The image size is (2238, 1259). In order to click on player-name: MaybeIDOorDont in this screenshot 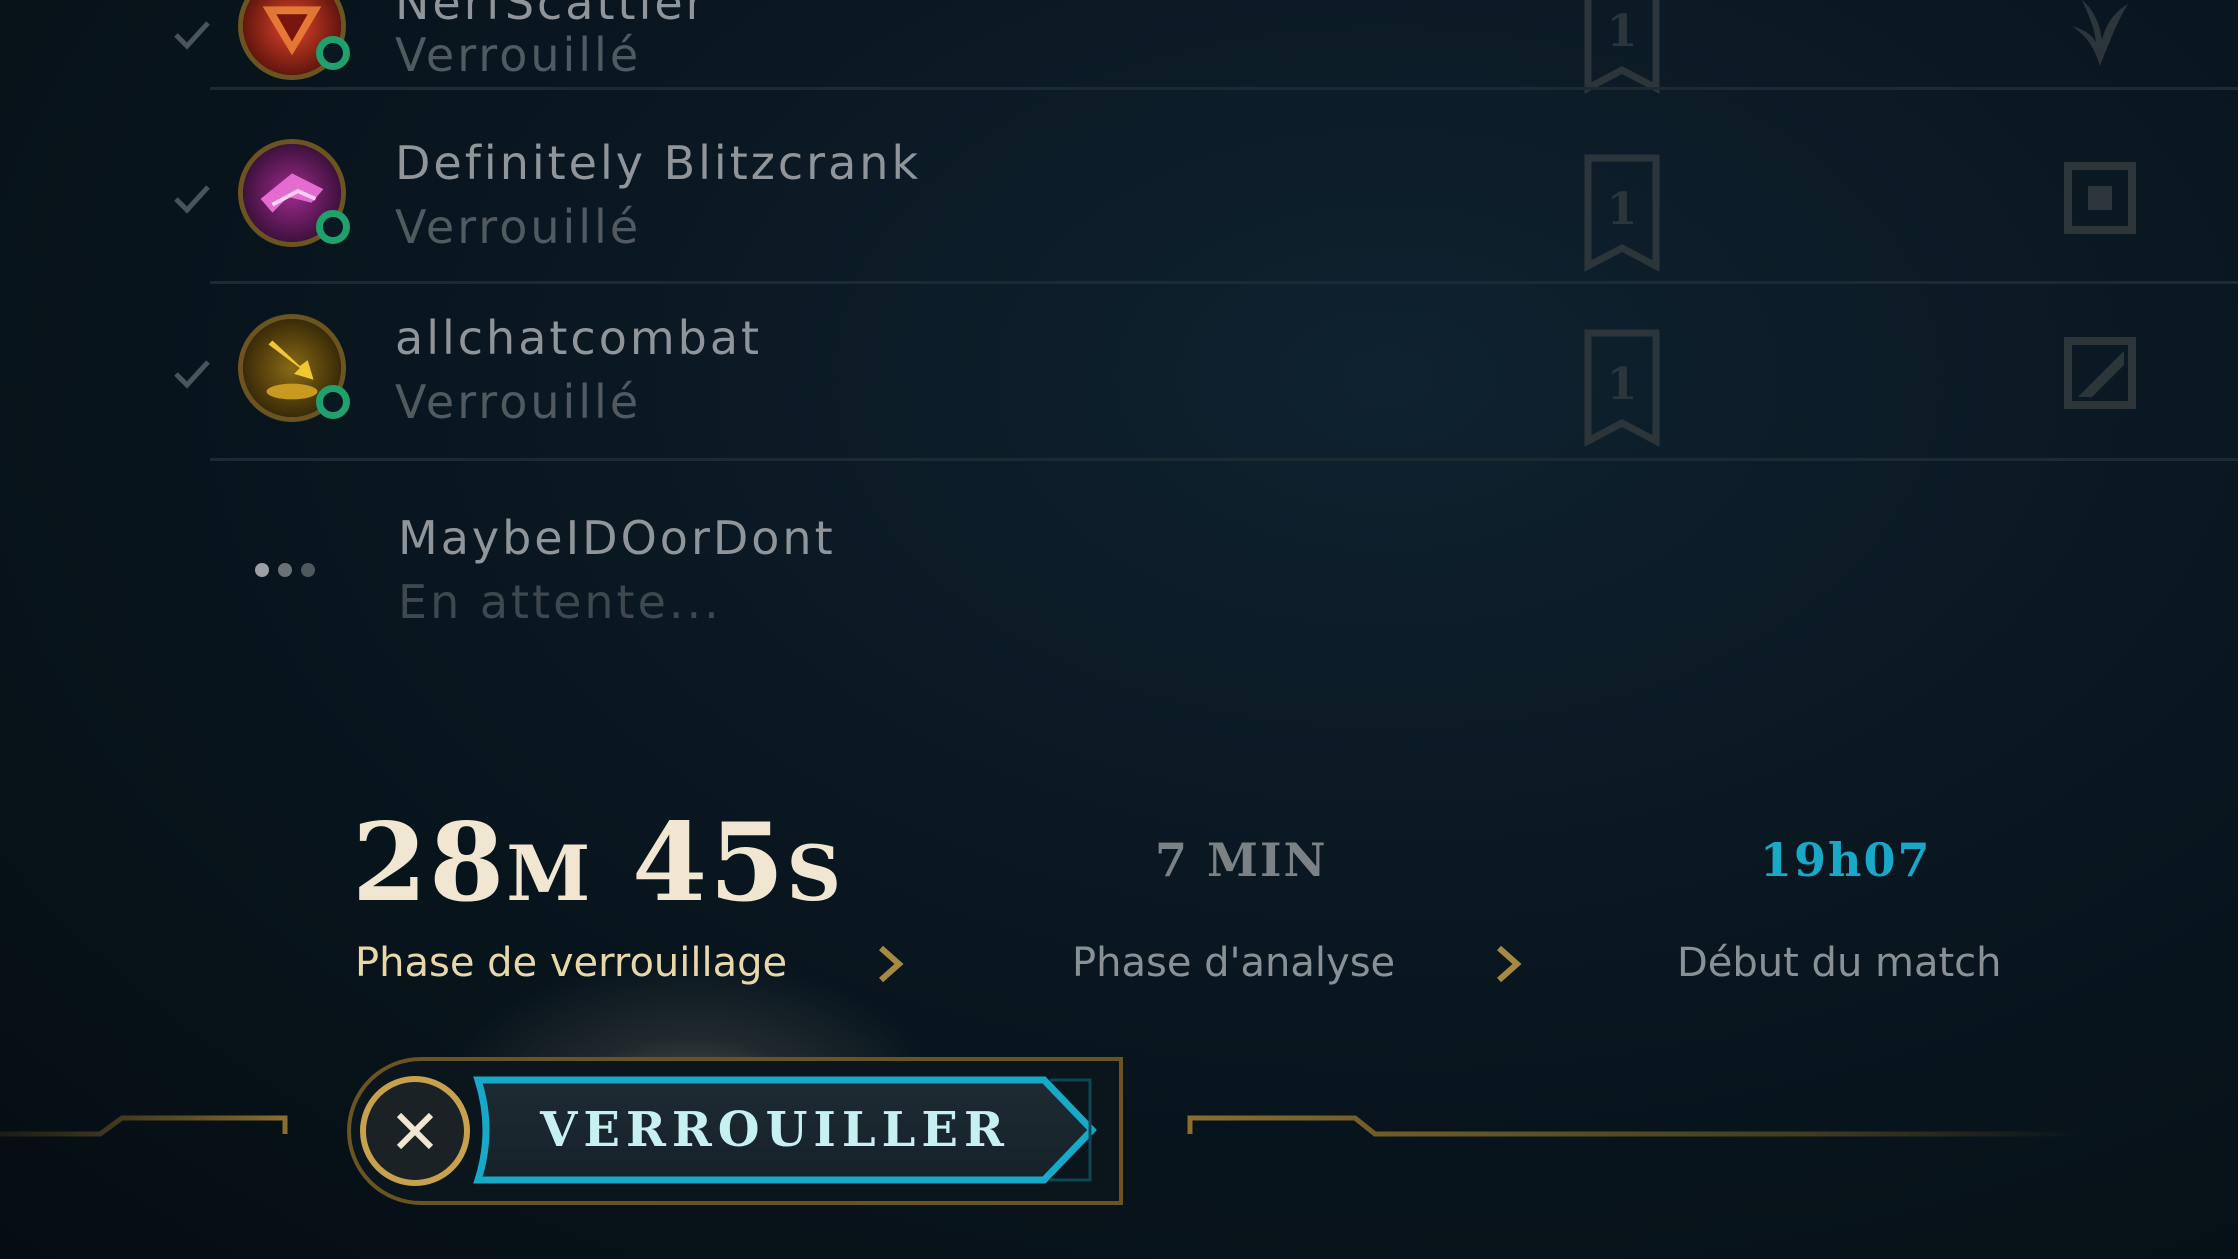, I will do `click(617, 538)`.